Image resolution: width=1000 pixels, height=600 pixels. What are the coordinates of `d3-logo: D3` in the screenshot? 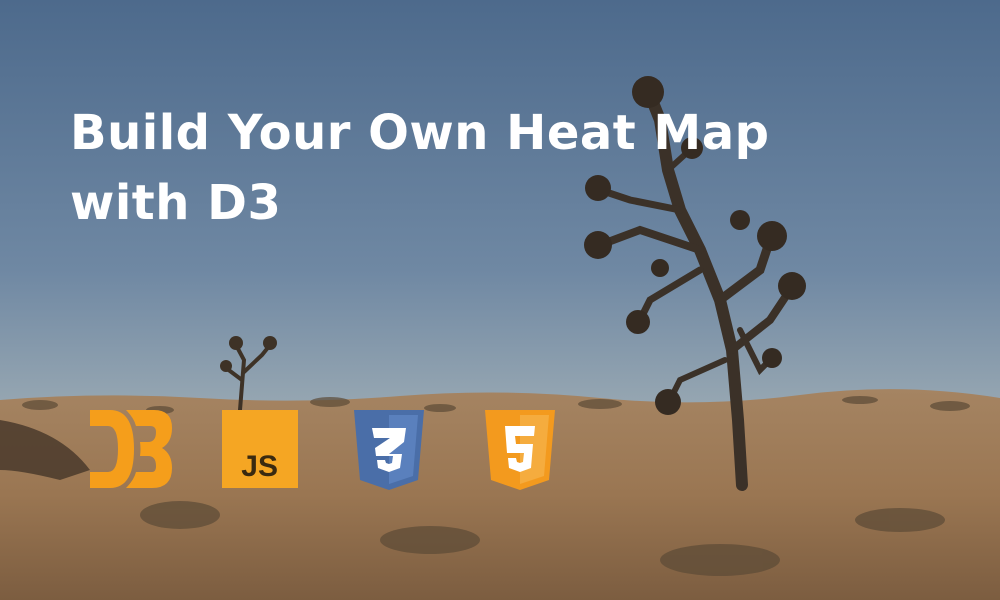 It's located at (131, 449).